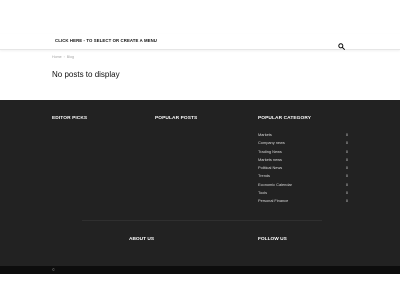  I want to click on breadcrumb: Home › Blog, so click(63, 57).